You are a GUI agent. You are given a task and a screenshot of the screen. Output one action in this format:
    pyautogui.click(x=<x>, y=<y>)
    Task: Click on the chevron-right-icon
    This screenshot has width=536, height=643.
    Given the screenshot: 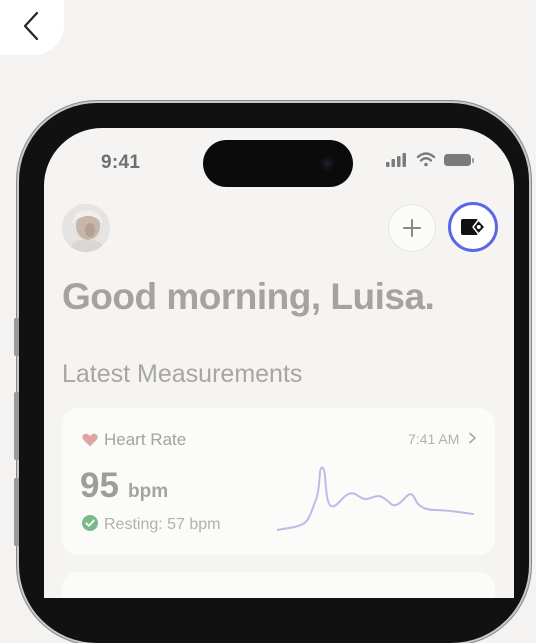 What is the action you would take?
    pyautogui.click(x=472, y=438)
    